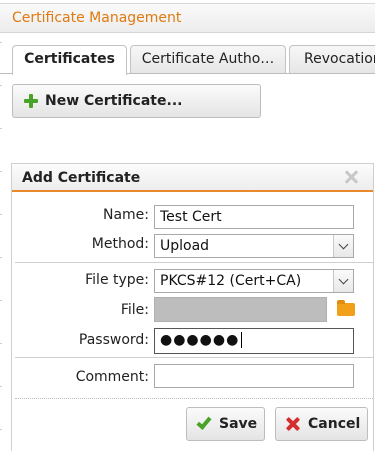 This screenshot has height=451, width=375. What do you see at coordinates (125, 215) in the screenshot?
I see `name-label: Name:` at bounding box center [125, 215].